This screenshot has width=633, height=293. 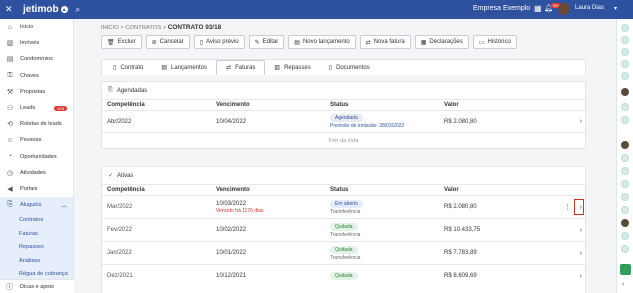 I want to click on new-entry-button: ▤ Novo lançamento, so click(x=322, y=42).